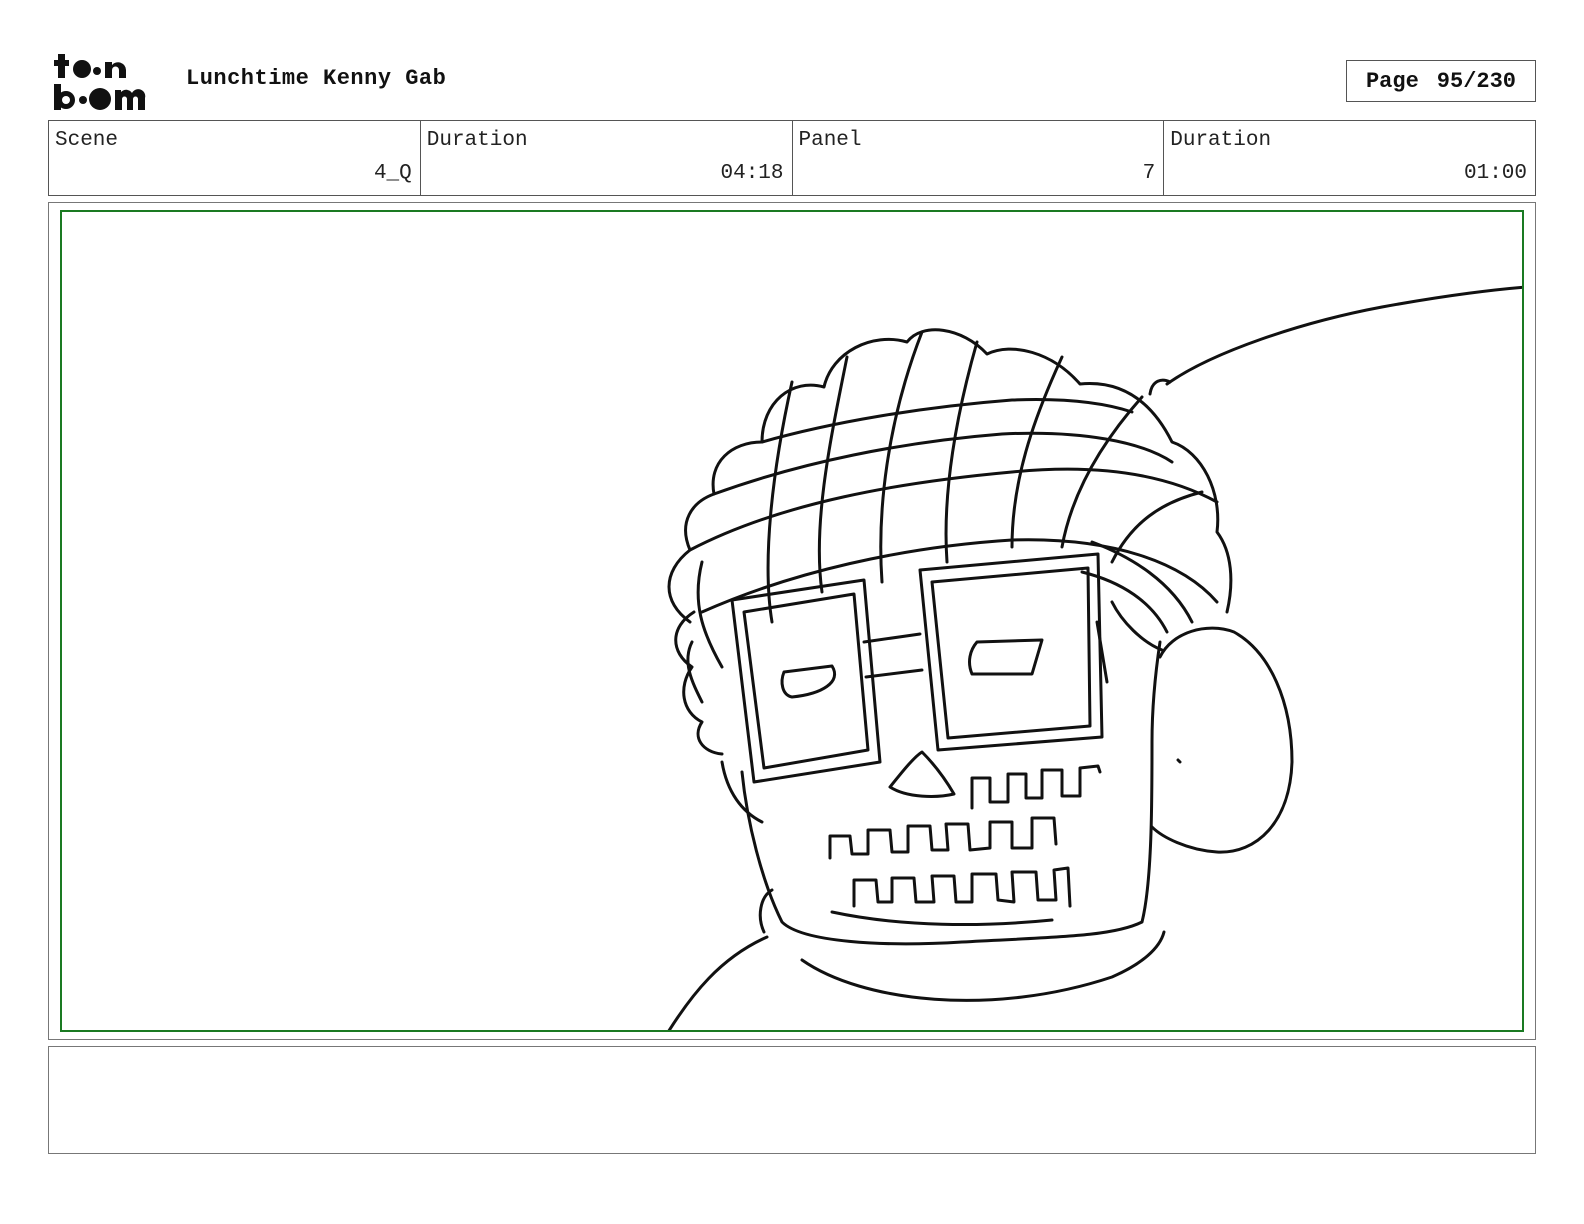  I want to click on page-label: Page, so click(1392, 81).